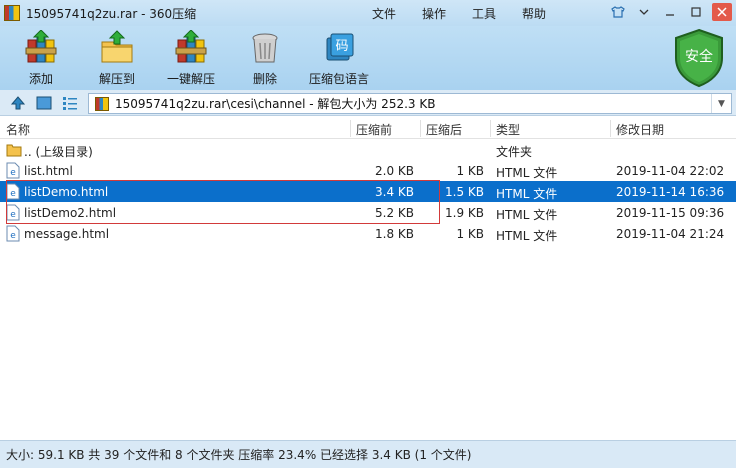 The height and width of the screenshot is (468, 736). Describe the element at coordinates (644, 12) in the screenshot. I see `menu-dropdown-icon` at that location.